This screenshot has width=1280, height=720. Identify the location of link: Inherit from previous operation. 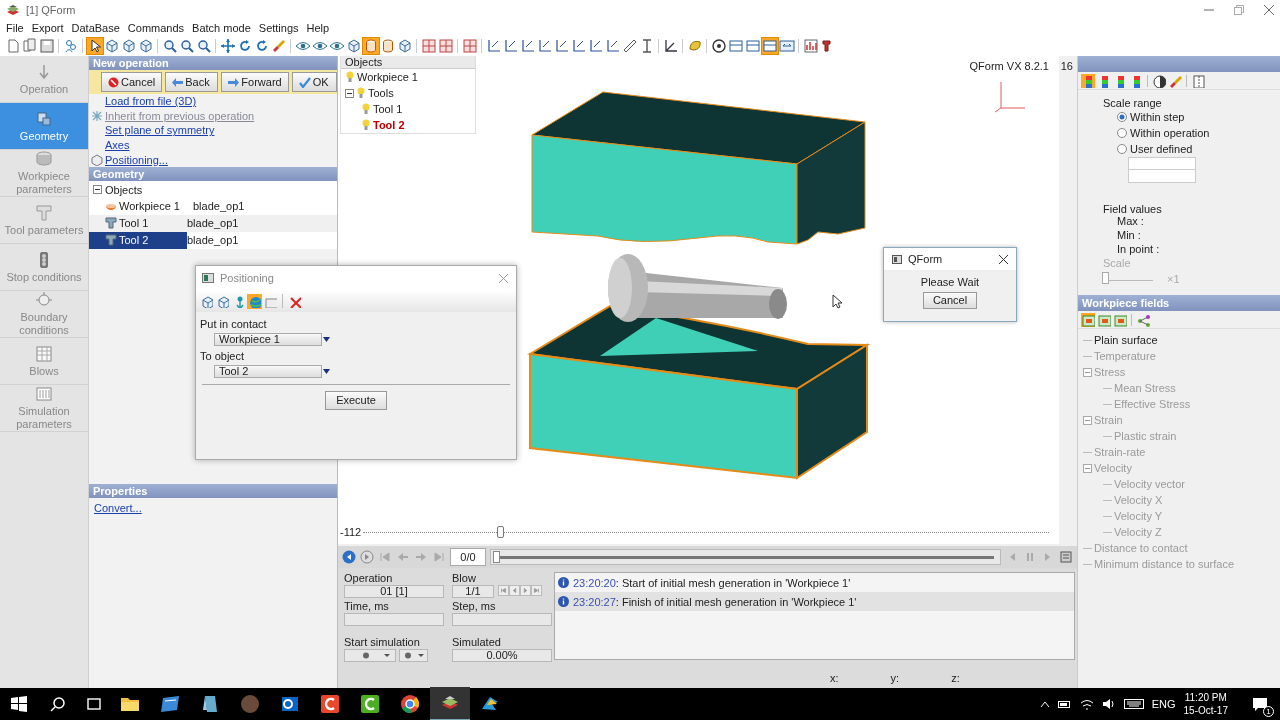
(180, 115).